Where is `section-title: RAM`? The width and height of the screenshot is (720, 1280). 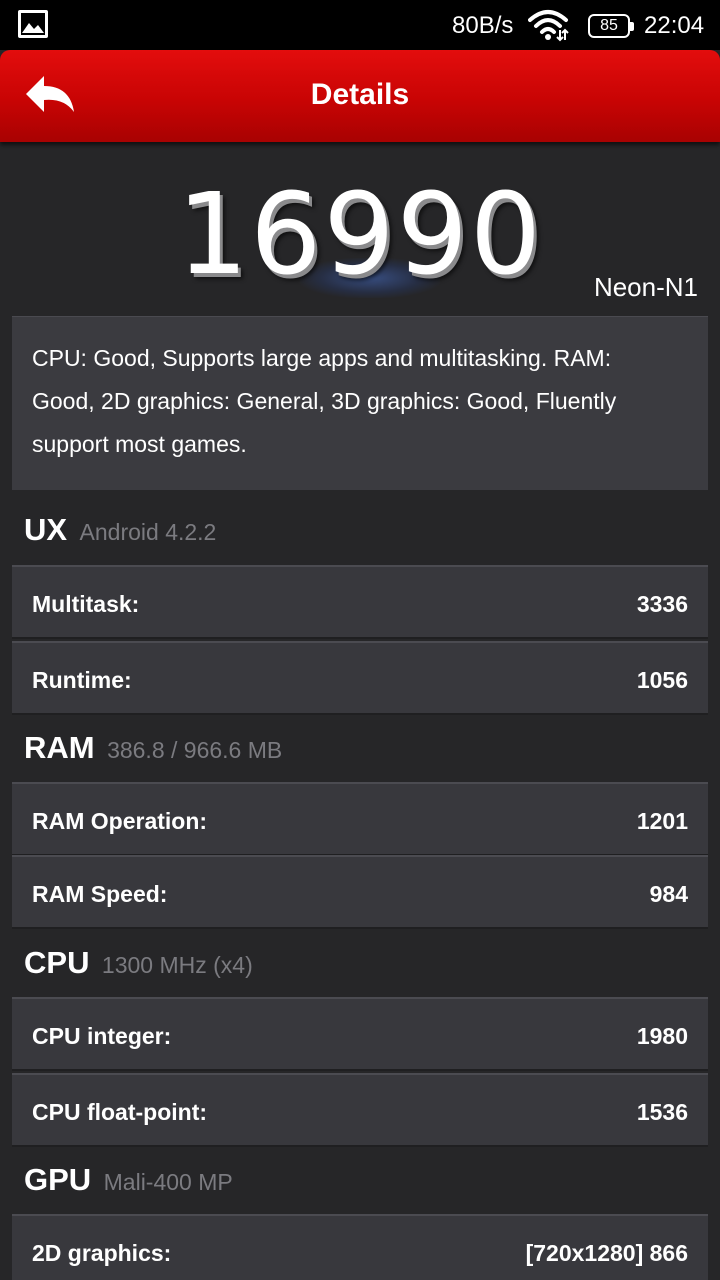 section-title: RAM is located at coordinates (59, 747).